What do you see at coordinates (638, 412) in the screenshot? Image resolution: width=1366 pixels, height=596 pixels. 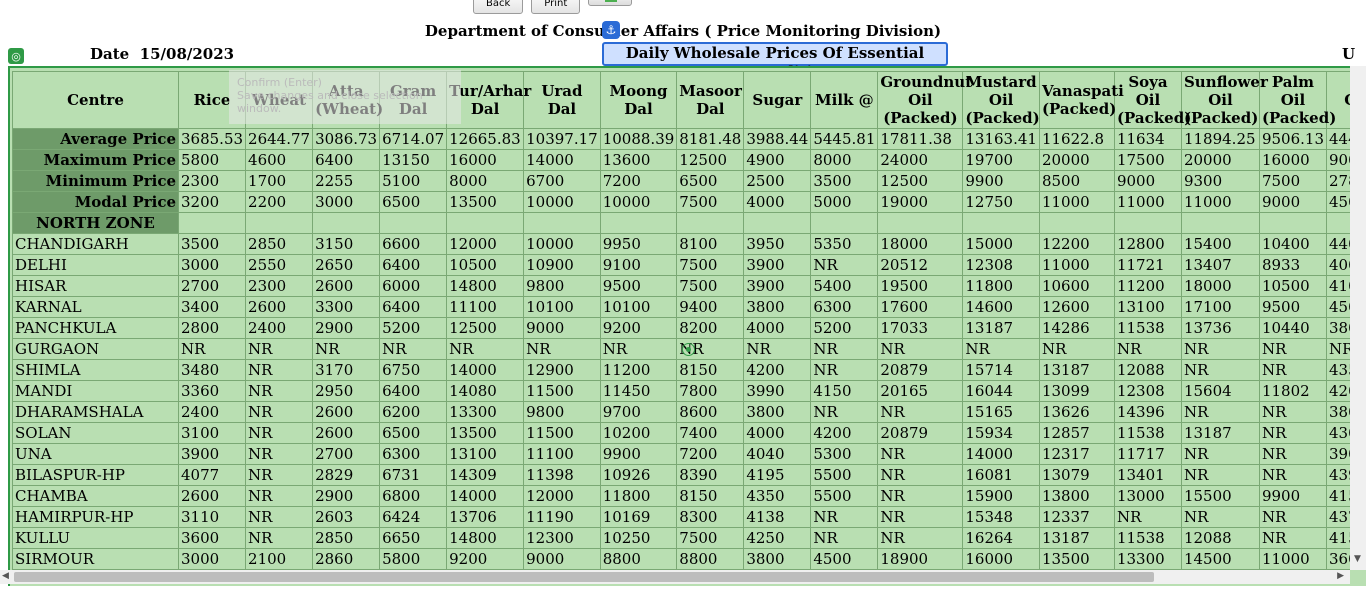 I see `price-cell: 9700` at bounding box center [638, 412].